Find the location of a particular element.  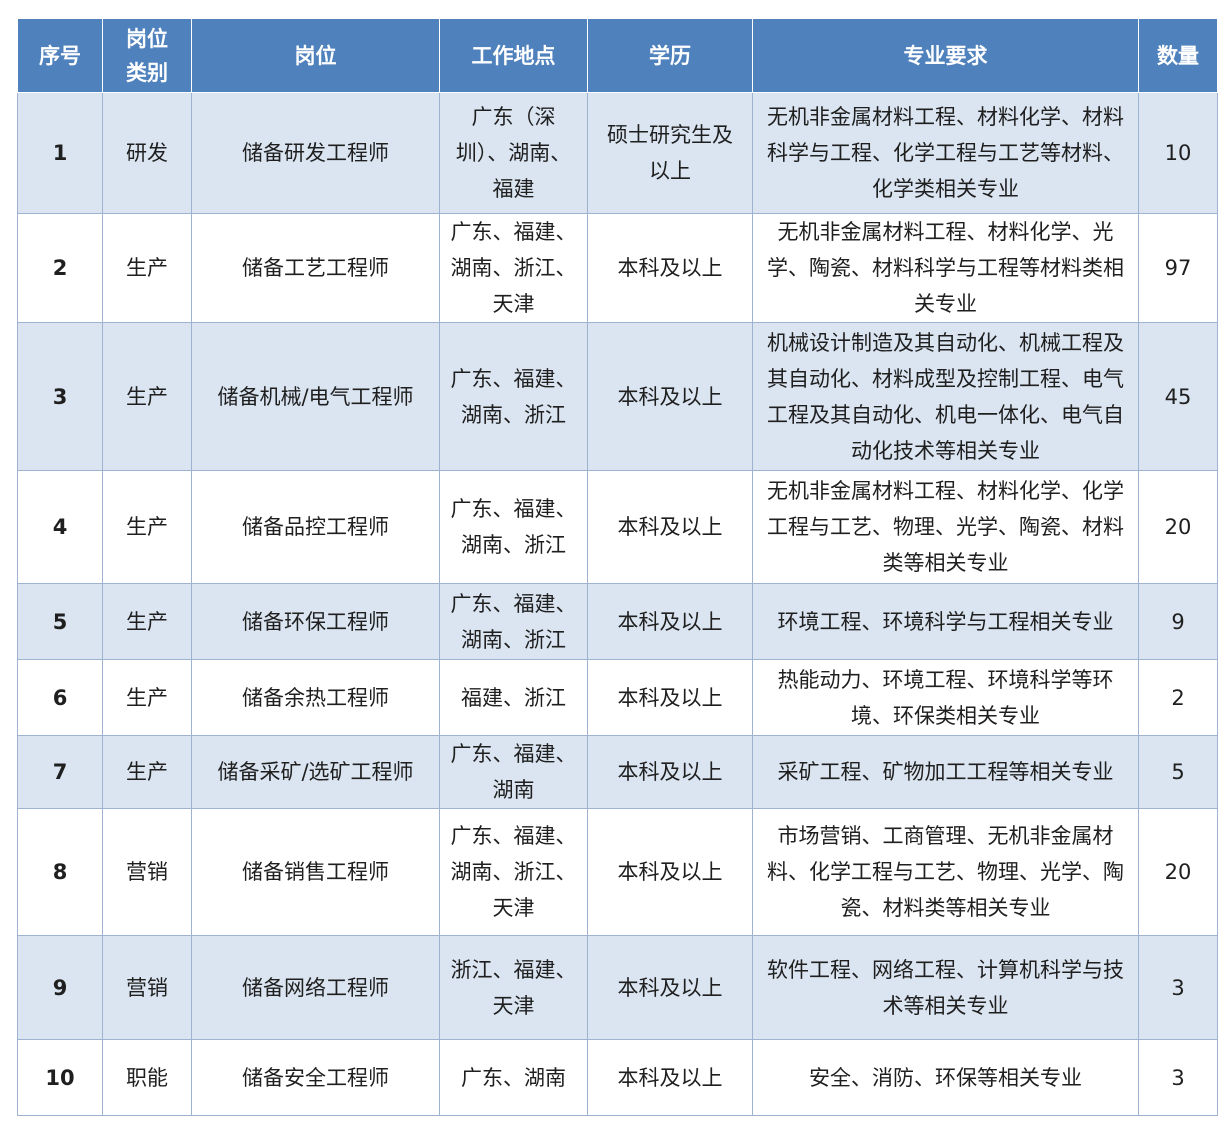

cell-position: 储备网络工程师 is located at coordinates (315, 987).